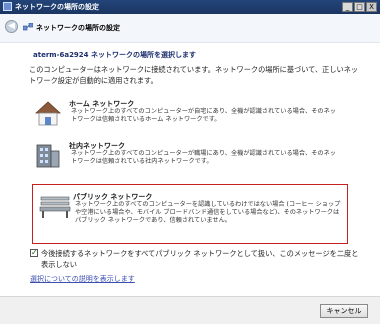 The image size is (380, 324). What do you see at coordinates (78, 28) in the screenshot?
I see `page-title: ネットワークの場所の設定` at bounding box center [78, 28].